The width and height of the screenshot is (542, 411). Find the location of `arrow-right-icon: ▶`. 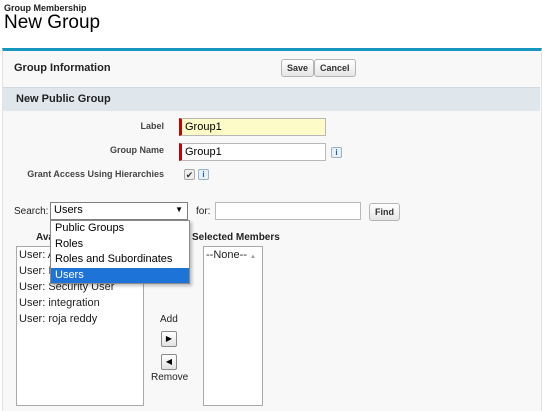

arrow-right-icon: ▶ is located at coordinates (169, 338).